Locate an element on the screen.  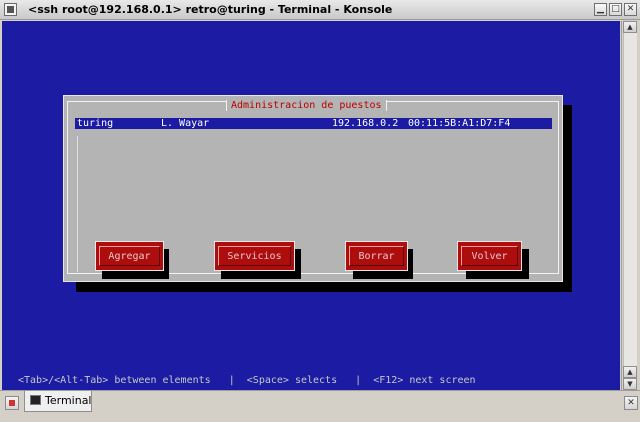
session-tab-bar: Terminal ✕ is located at coordinates (320, 406).